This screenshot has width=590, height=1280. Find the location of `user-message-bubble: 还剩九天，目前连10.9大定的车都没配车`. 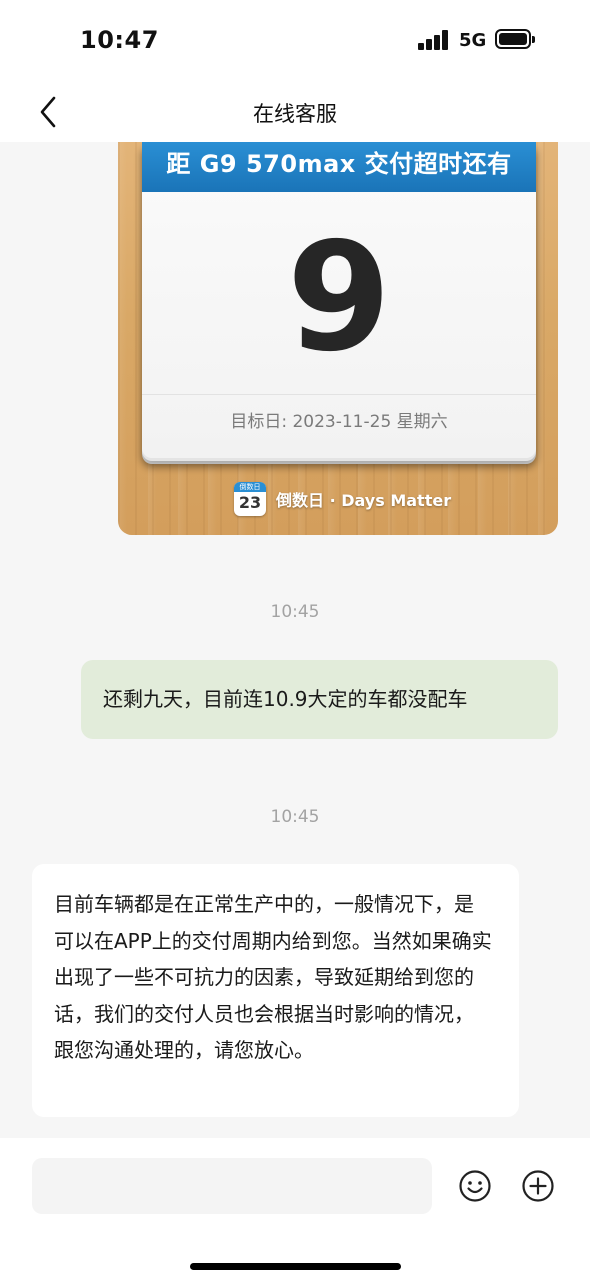

user-message-bubble: 还剩九天，目前连10.9大定的车都没配车 is located at coordinates (319, 699).